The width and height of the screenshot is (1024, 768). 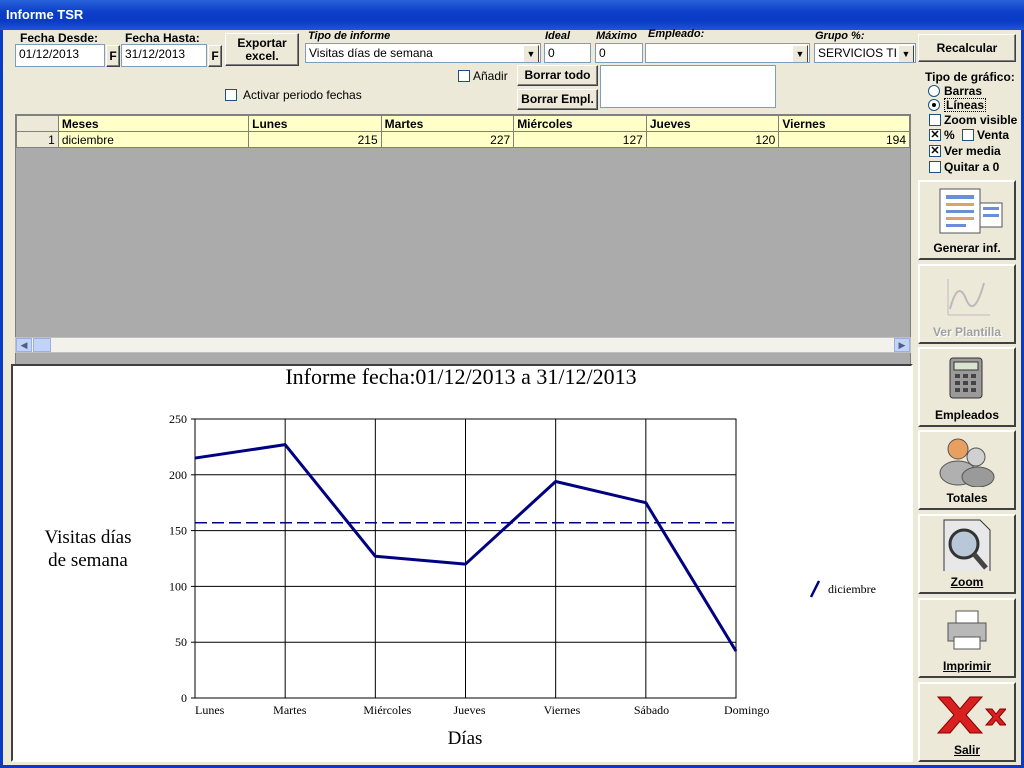 I want to click on column-header: Miércoles, so click(x=580, y=123).